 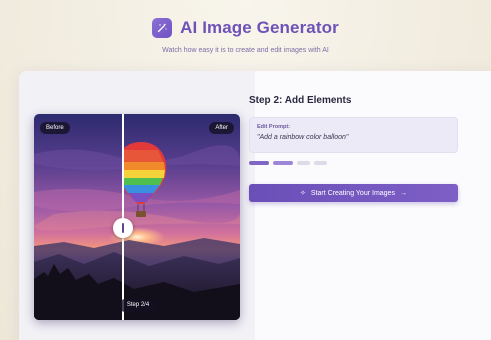 I want to click on sparkle-icon: ✧, so click(x=303, y=193).